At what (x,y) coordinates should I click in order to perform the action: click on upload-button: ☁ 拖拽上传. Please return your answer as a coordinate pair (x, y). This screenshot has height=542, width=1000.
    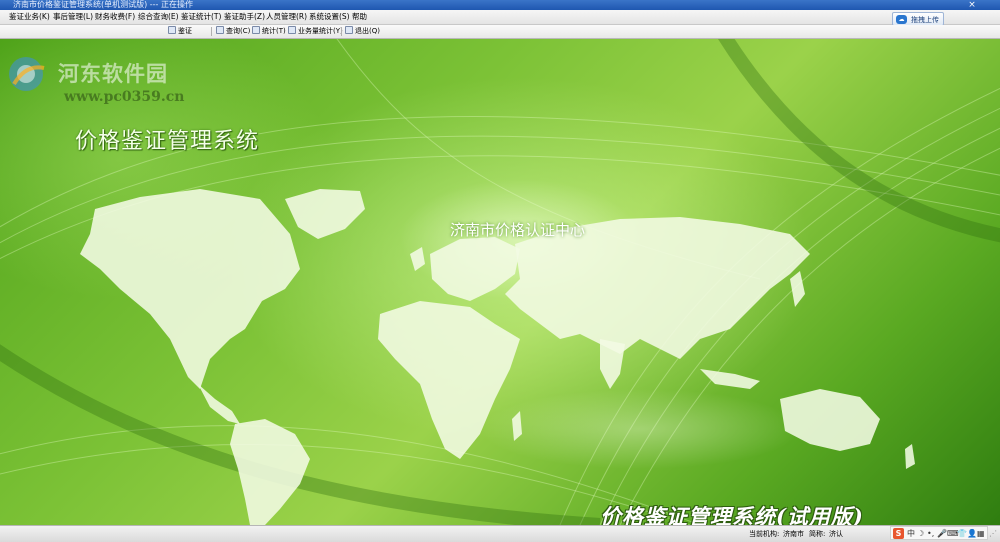
    Looking at the image, I should click on (918, 19).